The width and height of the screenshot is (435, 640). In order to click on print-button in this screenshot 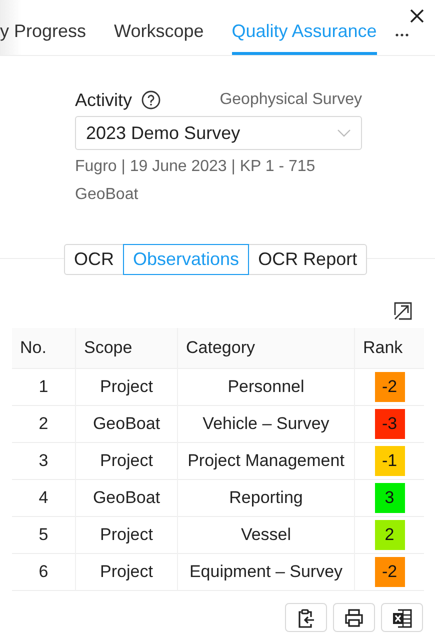, I will do `click(354, 617)`.